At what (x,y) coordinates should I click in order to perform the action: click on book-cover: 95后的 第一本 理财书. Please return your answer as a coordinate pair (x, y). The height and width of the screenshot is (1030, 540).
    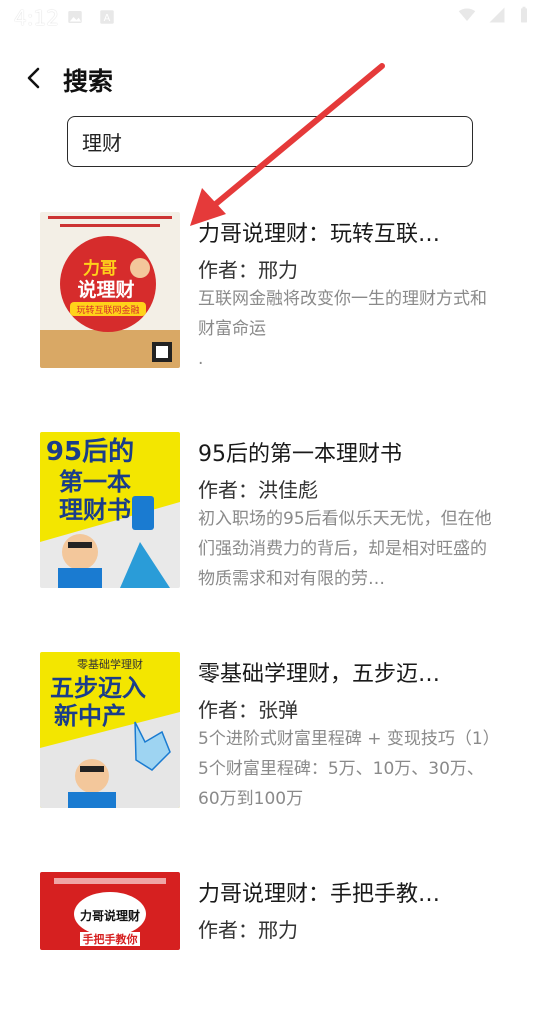
    Looking at the image, I should click on (110, 510).